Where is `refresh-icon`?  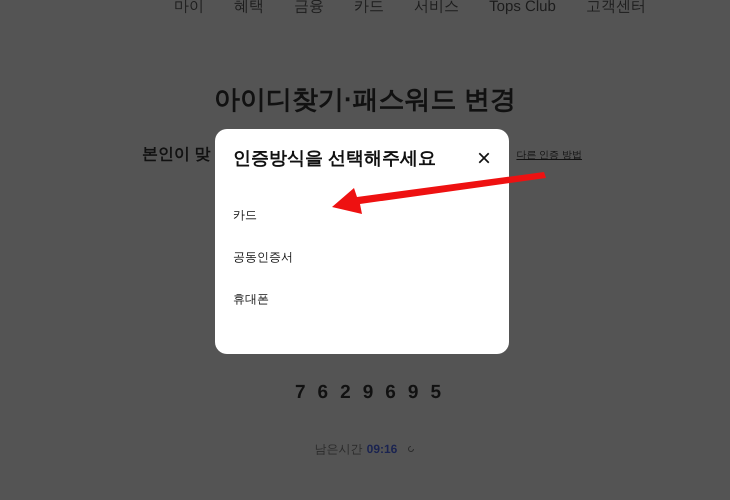
refresh-icon is located at coordinates (411, 448).